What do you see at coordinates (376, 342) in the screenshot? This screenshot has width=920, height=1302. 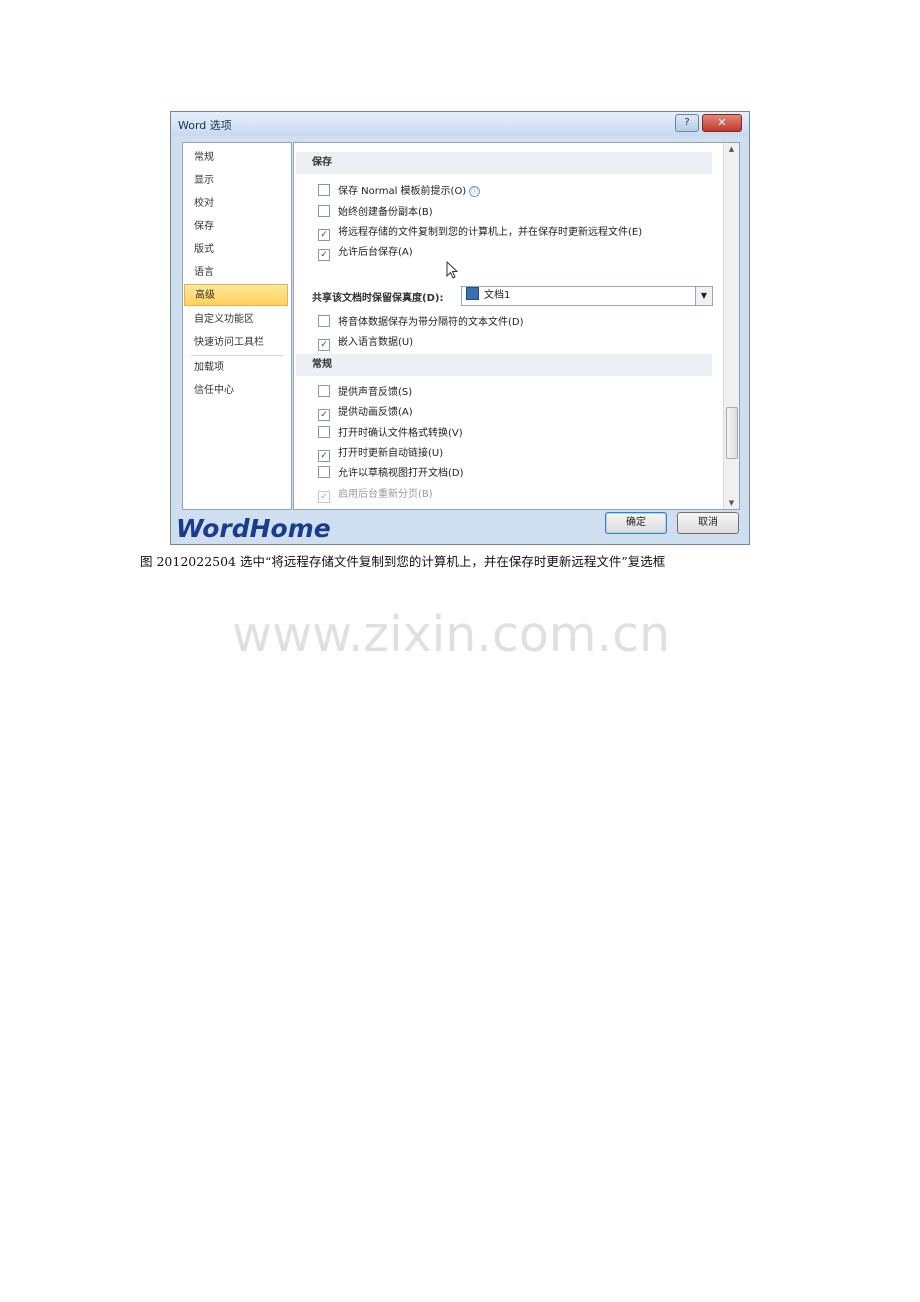 I see `option-label: 嵌入语言数据(U)` at bounding box center [376, 342].